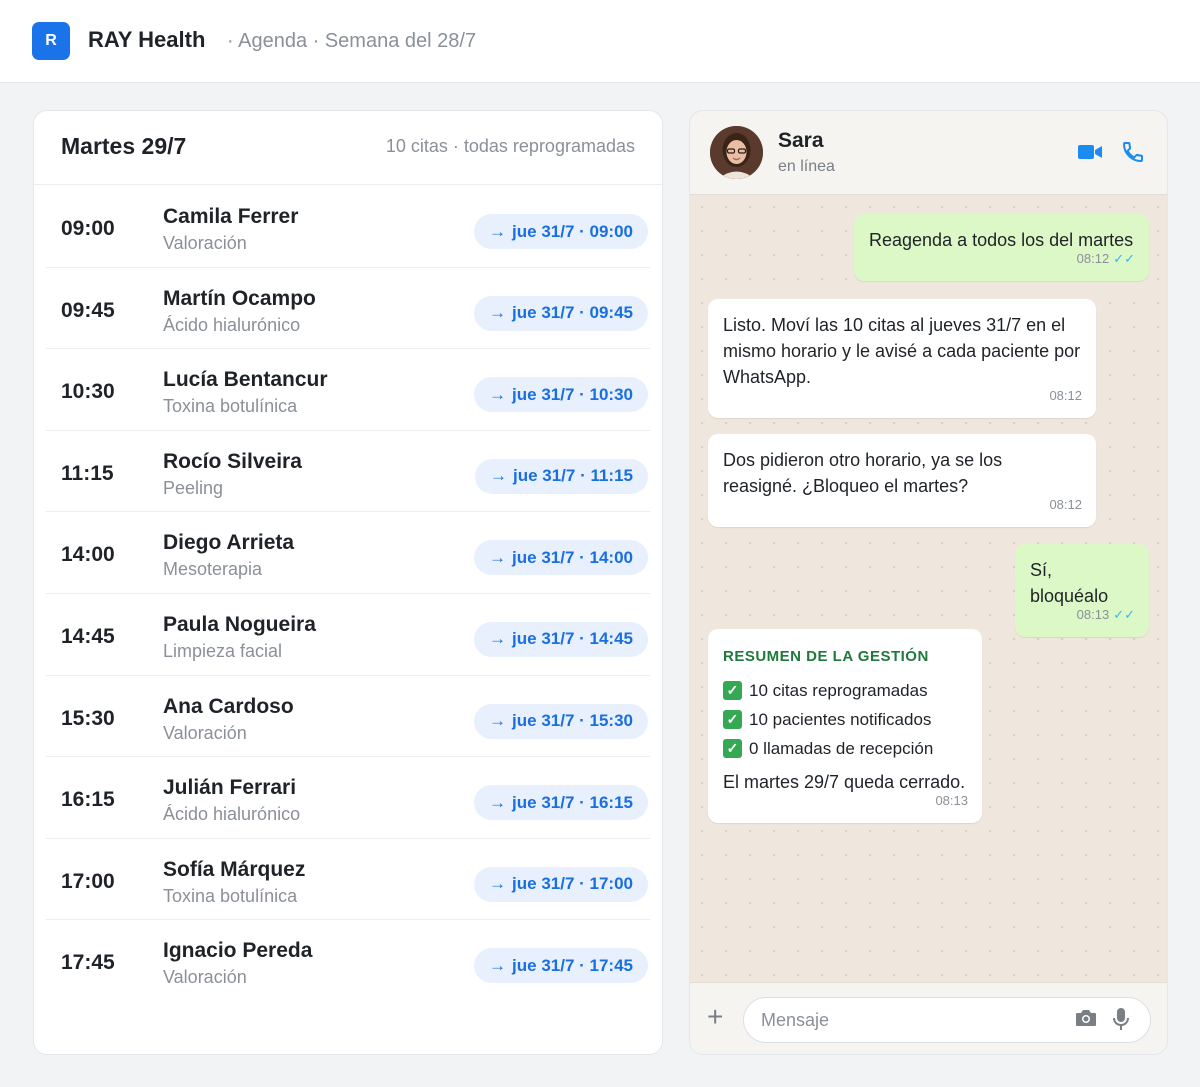  I want to click on rescheduled-slot-label: jue 31/7 · 14:00, so click(572, 557).